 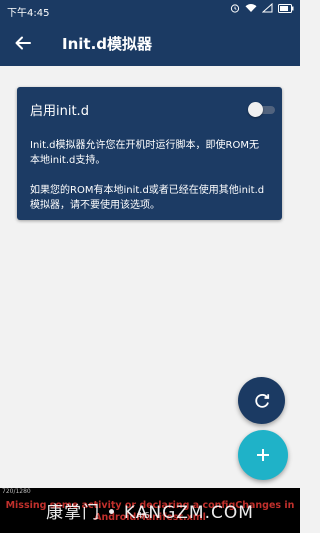 What do you see at coordinates (107, 44) in the screenshot?
I see `page-title: Init.d模拟器` at bounding box center [107, 44].